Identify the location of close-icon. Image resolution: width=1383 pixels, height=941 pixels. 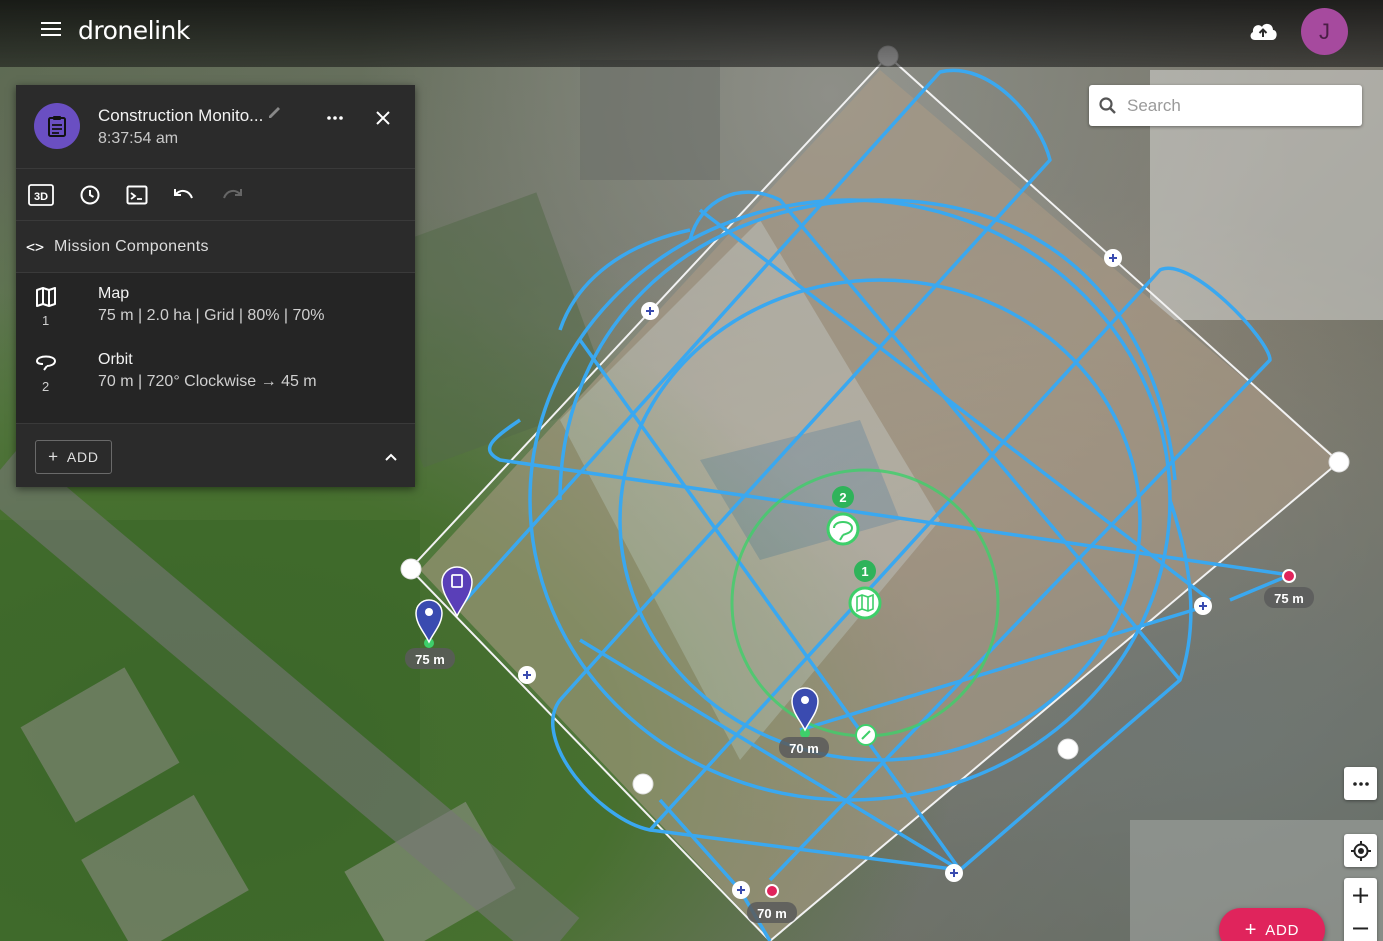
(383, 118).